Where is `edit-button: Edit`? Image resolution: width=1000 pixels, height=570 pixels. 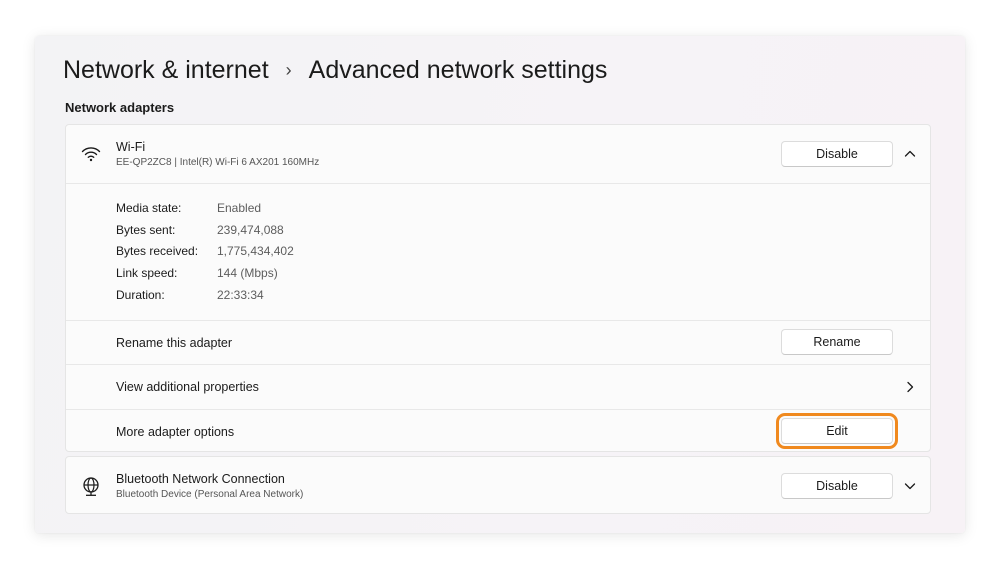
edit-button: Edit is located at coordinates (837, 431).